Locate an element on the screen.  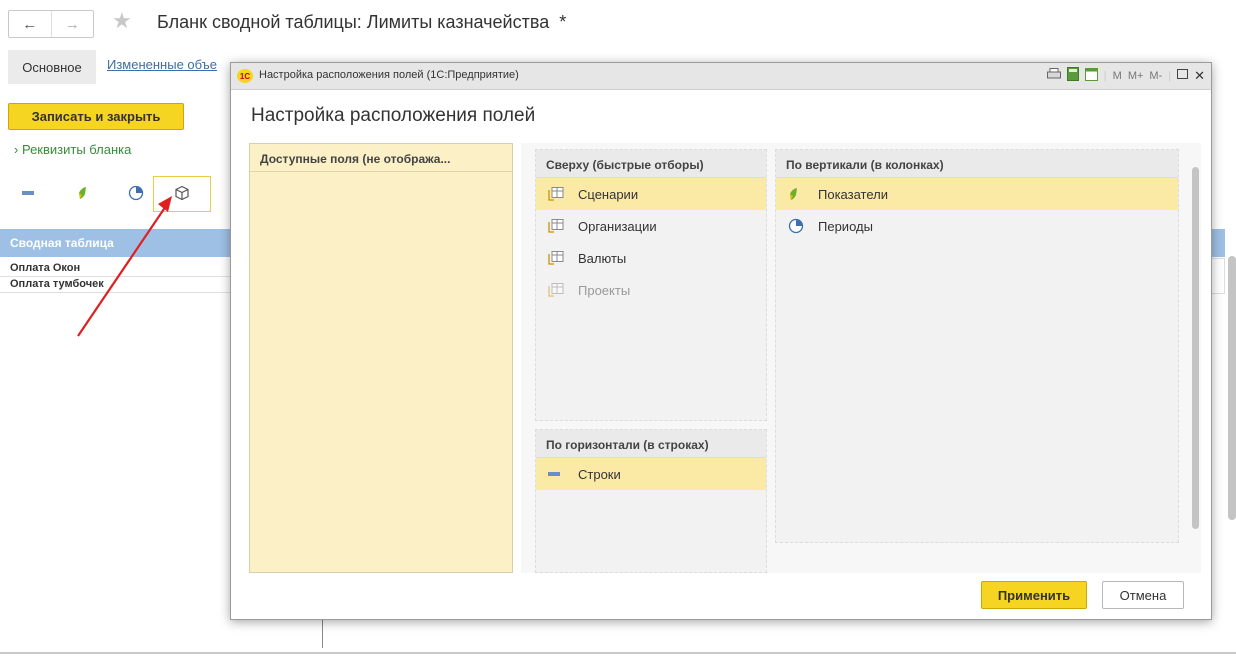
maximize-icon is located at coordinates (1183, 75).